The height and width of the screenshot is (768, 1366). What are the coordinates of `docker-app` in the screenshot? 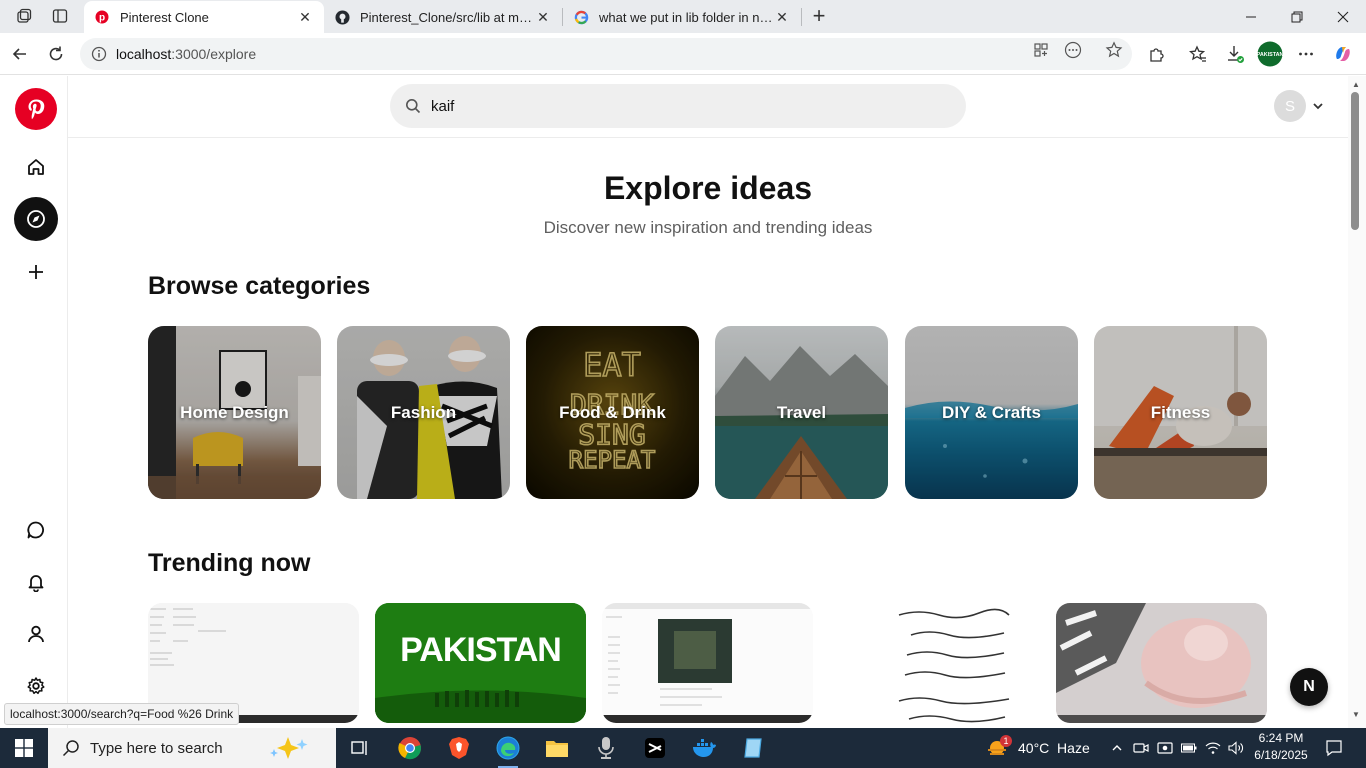 It's located at (704, 748).